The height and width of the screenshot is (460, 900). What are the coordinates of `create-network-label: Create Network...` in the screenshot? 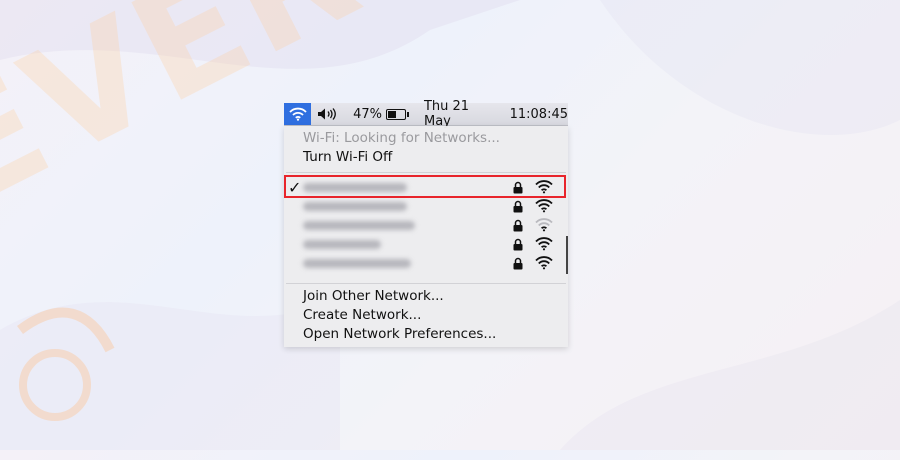 It's located at (362, 314).